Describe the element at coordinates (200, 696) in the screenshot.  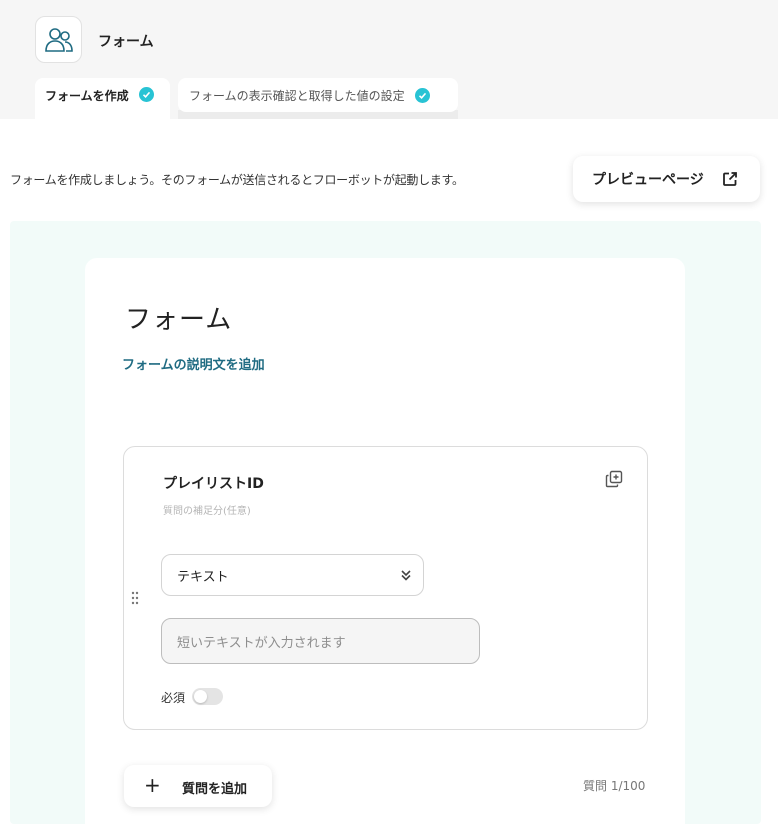
I see `toggle-knob` at that location.